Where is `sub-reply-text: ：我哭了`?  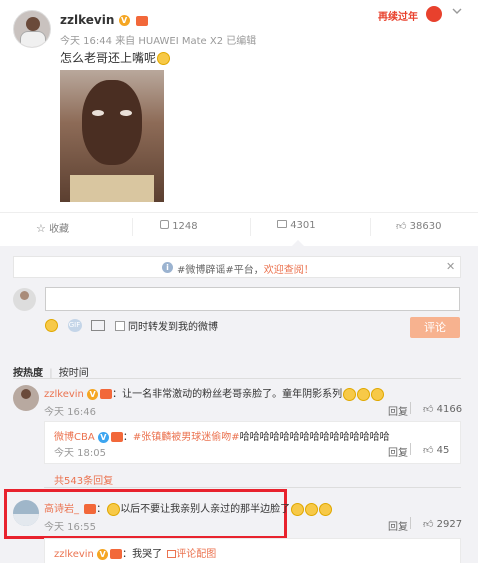
sub-reply-text: ：我哭了 is located at coordinates (142, 554).